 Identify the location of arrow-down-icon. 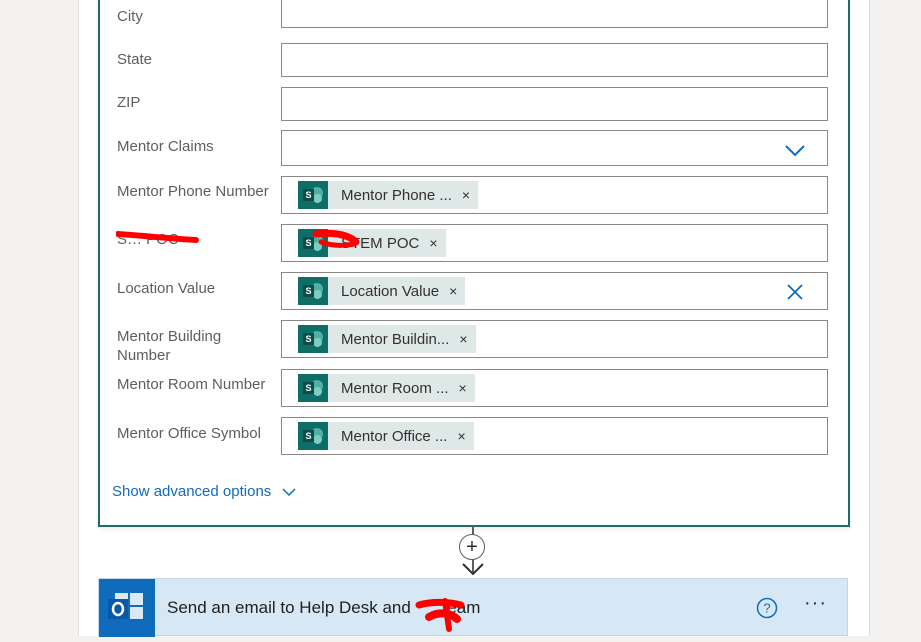
(473, 569).